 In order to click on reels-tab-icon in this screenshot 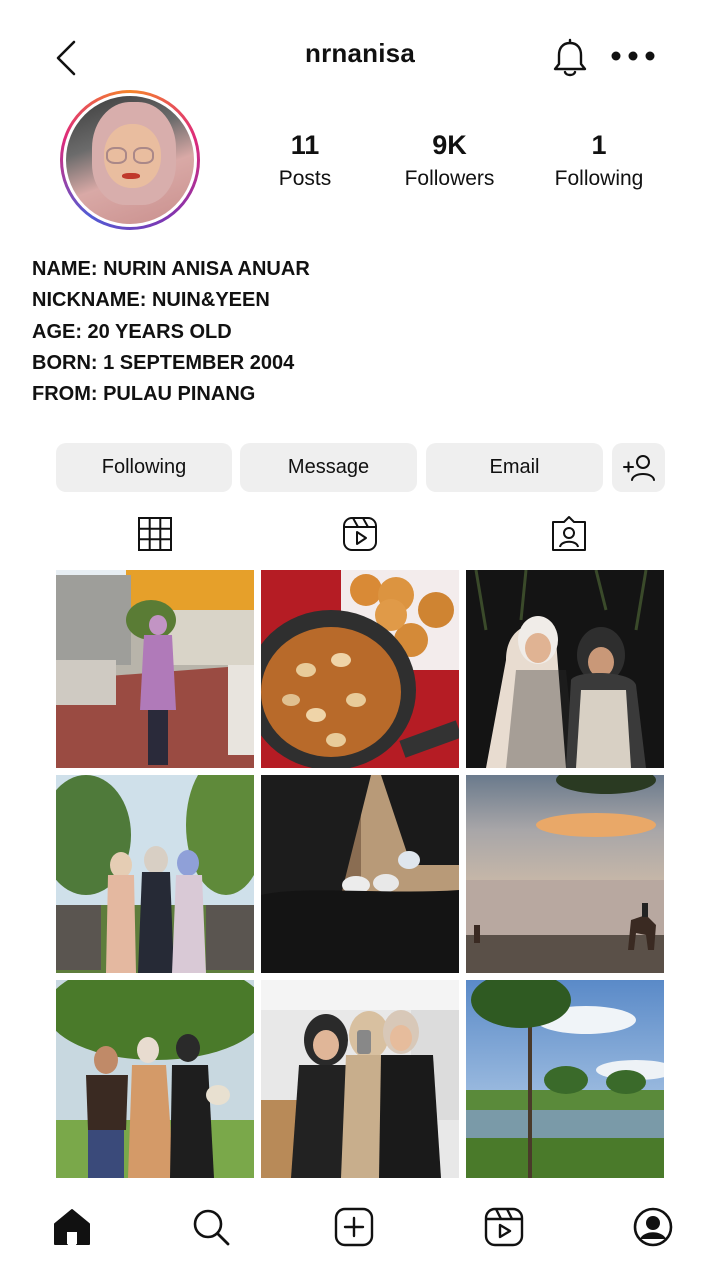, I will do `click(360, 534)`.